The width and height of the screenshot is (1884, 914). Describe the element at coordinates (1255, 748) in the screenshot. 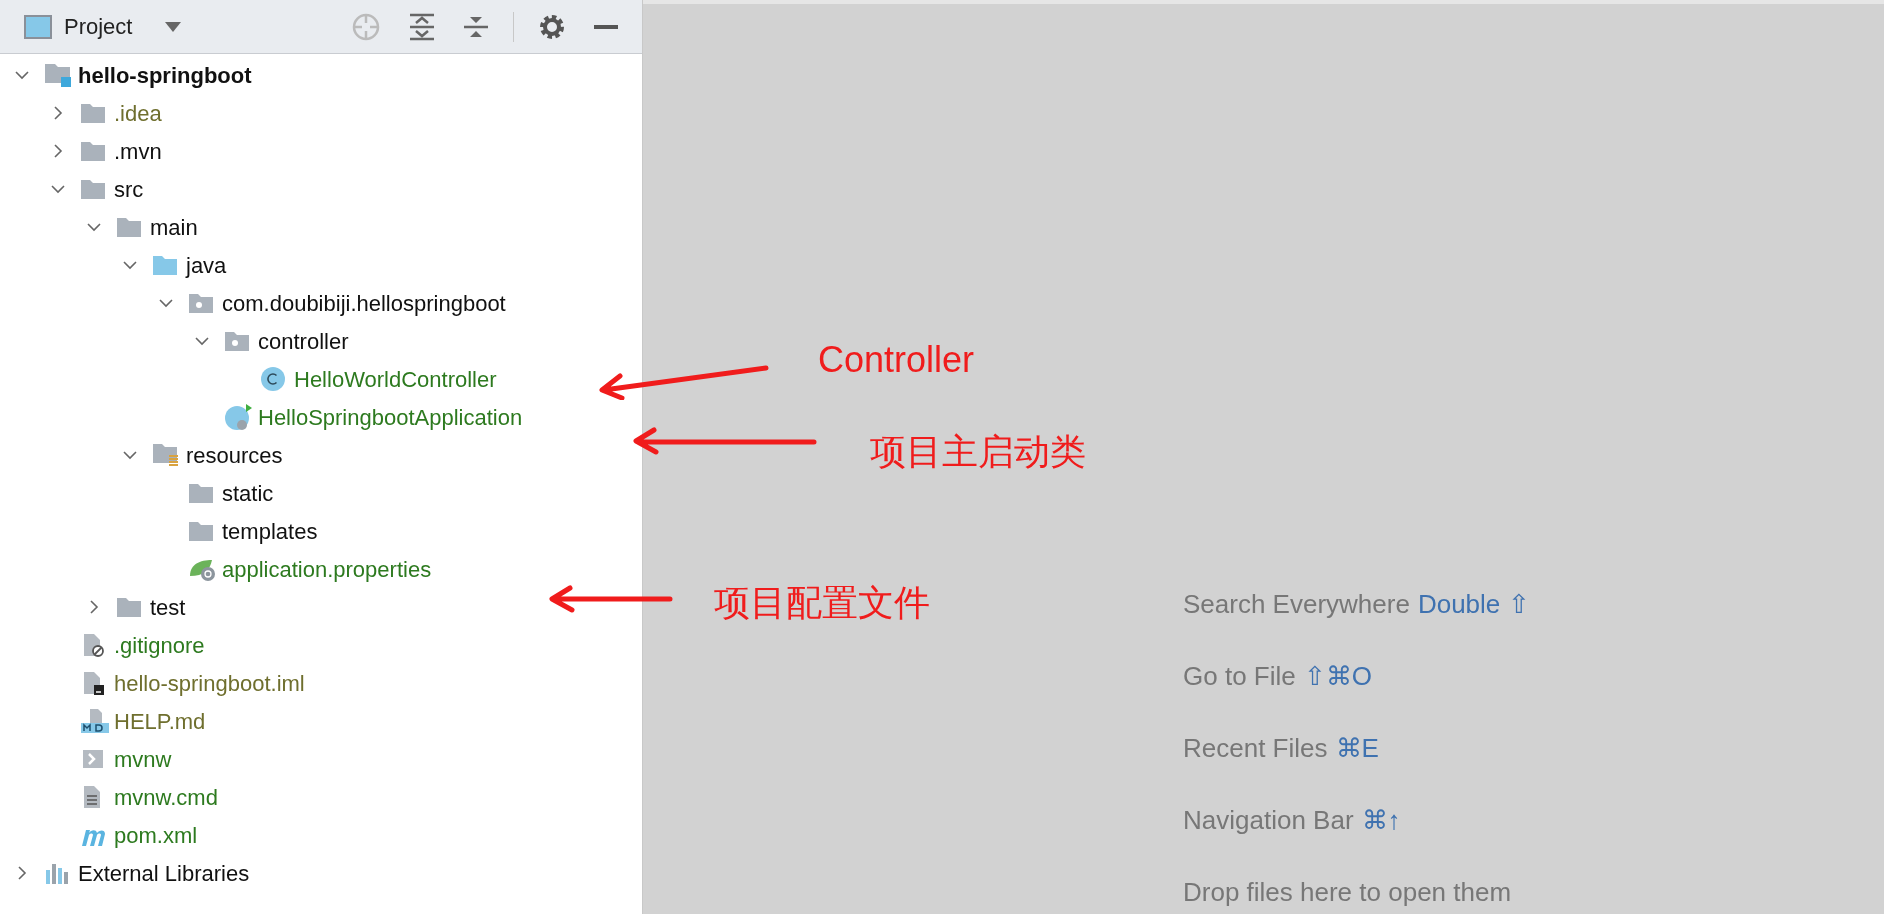

I see `hint-text: Recent Files` at that location.